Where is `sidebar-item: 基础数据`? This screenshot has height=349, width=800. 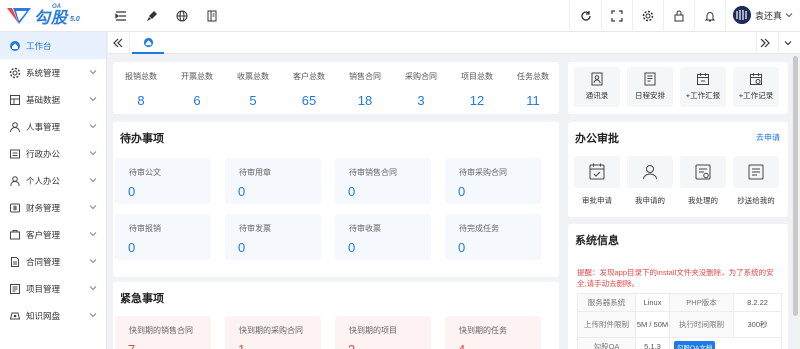
sidebar-item: 基础数据 is located at coordinates (53, 99).